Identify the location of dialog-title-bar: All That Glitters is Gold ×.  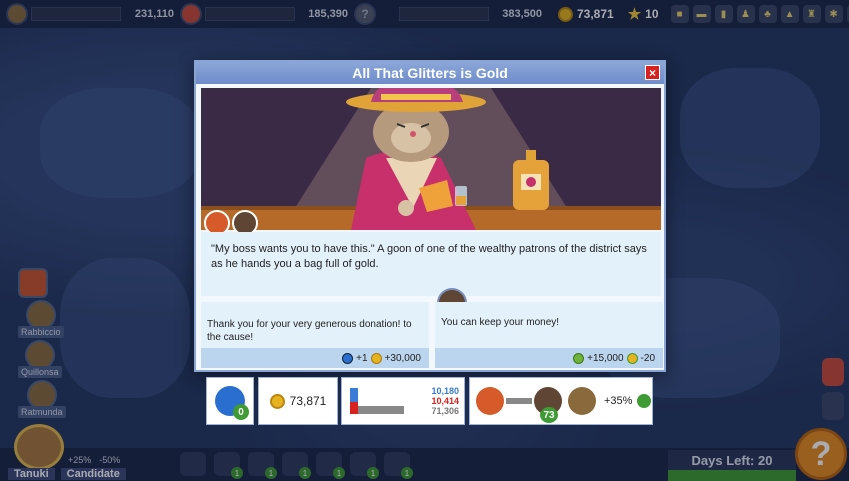
(430, 73).